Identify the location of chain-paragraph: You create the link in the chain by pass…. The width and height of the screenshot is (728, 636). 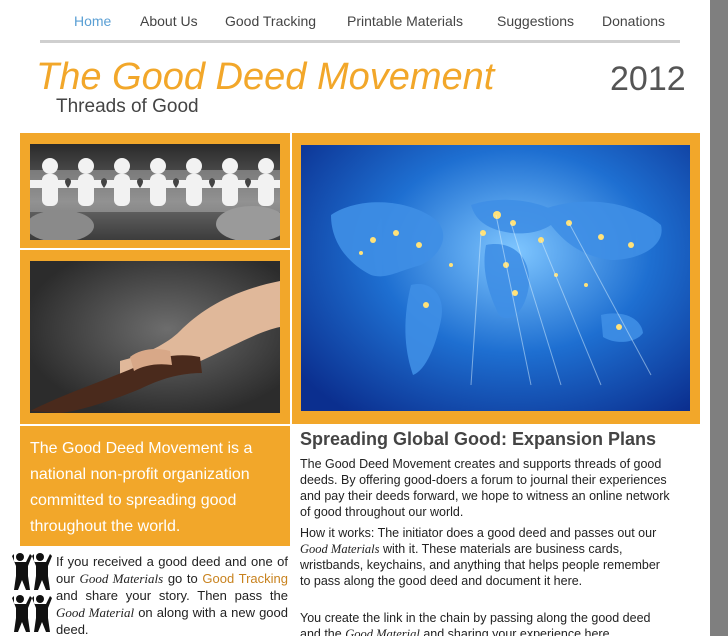
(475, 623).